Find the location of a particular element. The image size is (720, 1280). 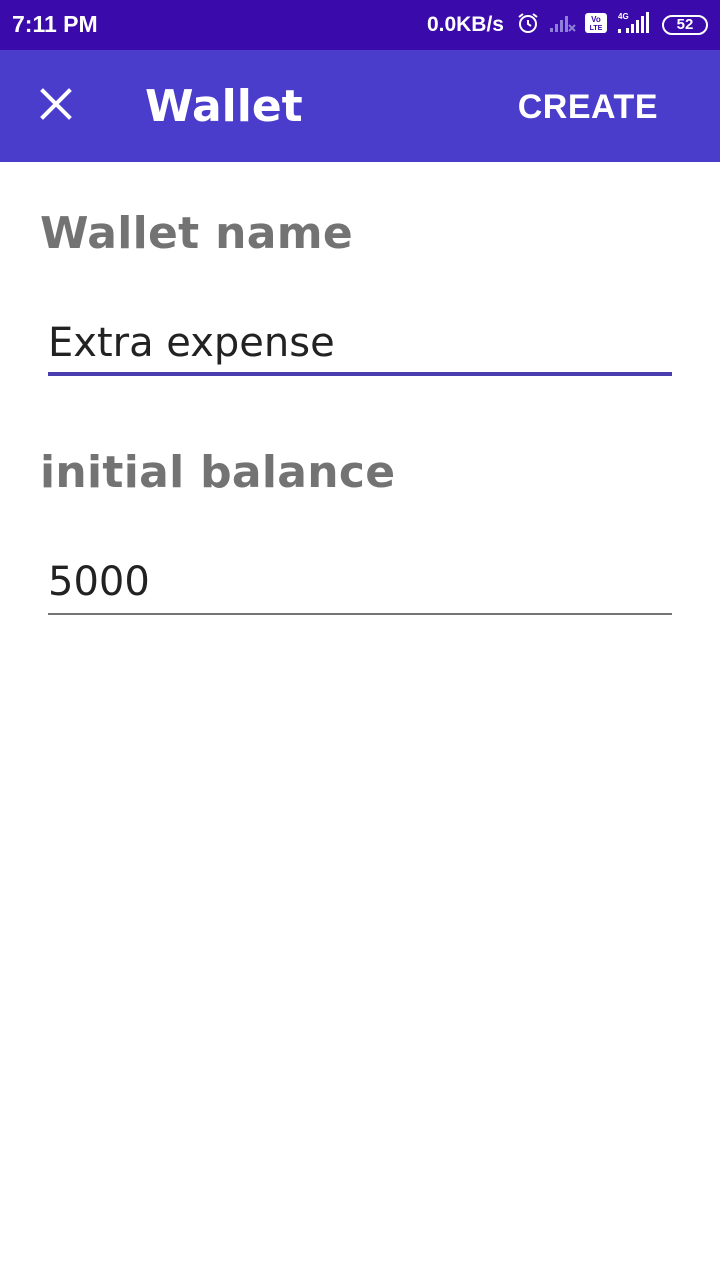

signal-no-service-icon is located at coordinates (562, 25).